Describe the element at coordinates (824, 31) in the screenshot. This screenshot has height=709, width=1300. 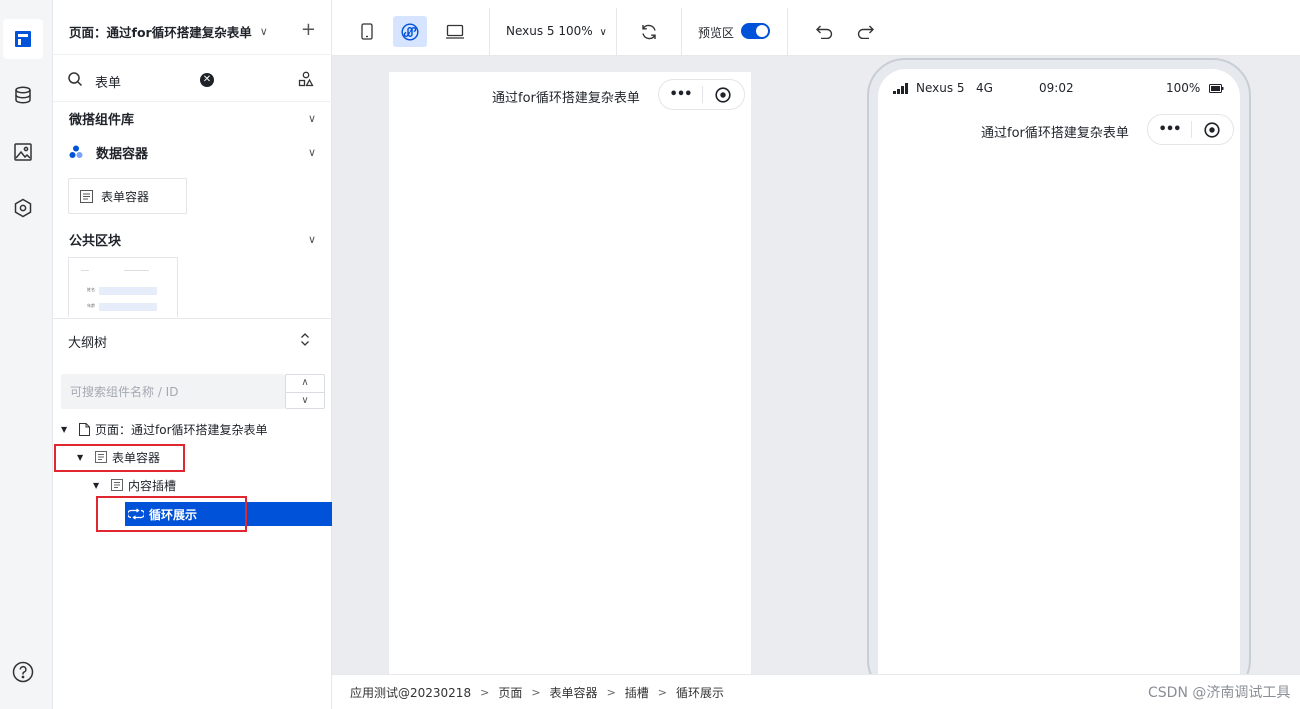
I see `undo-icon` at that location.